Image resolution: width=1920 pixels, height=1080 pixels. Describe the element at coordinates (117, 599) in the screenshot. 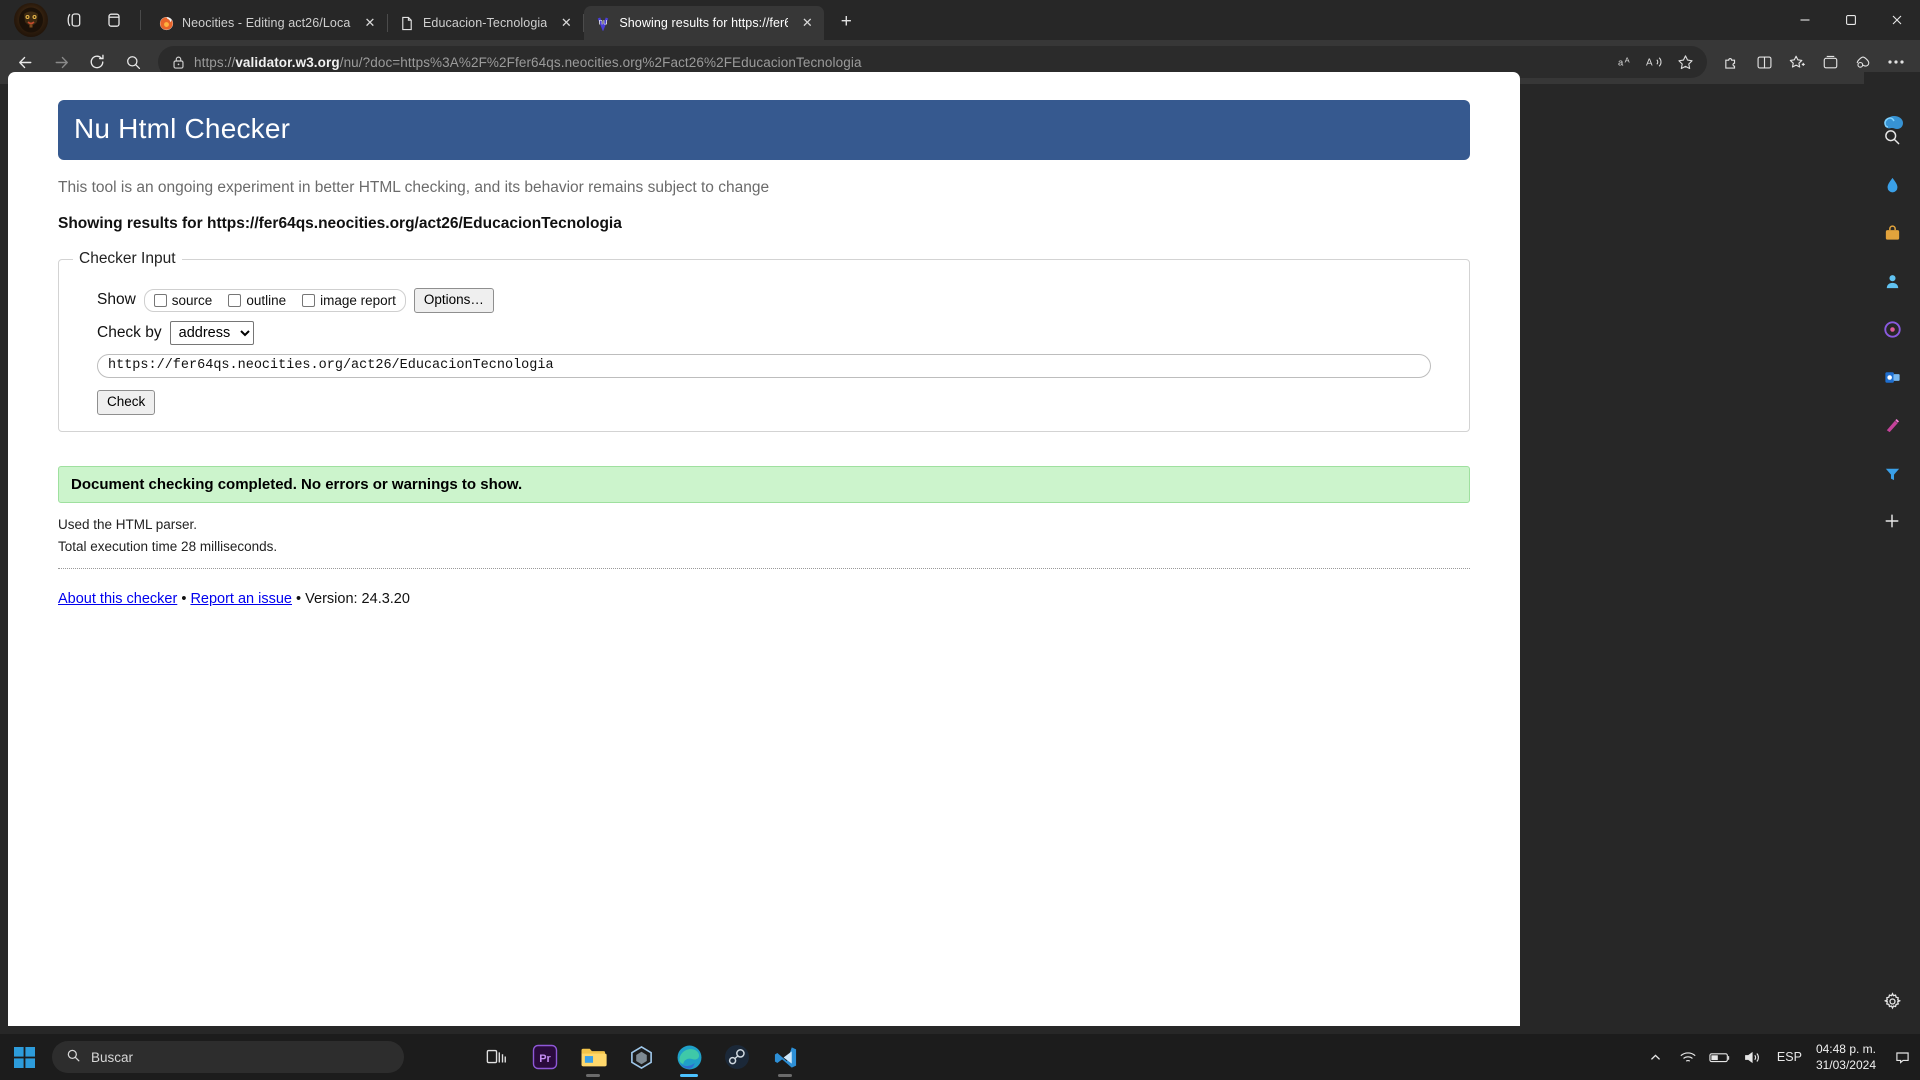

I see `about-this-checker-link: About this checker` at that location.